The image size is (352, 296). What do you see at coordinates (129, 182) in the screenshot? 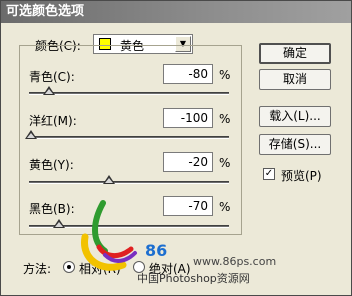
I see `yellow-slider-track` at bounding box center [129, 182].